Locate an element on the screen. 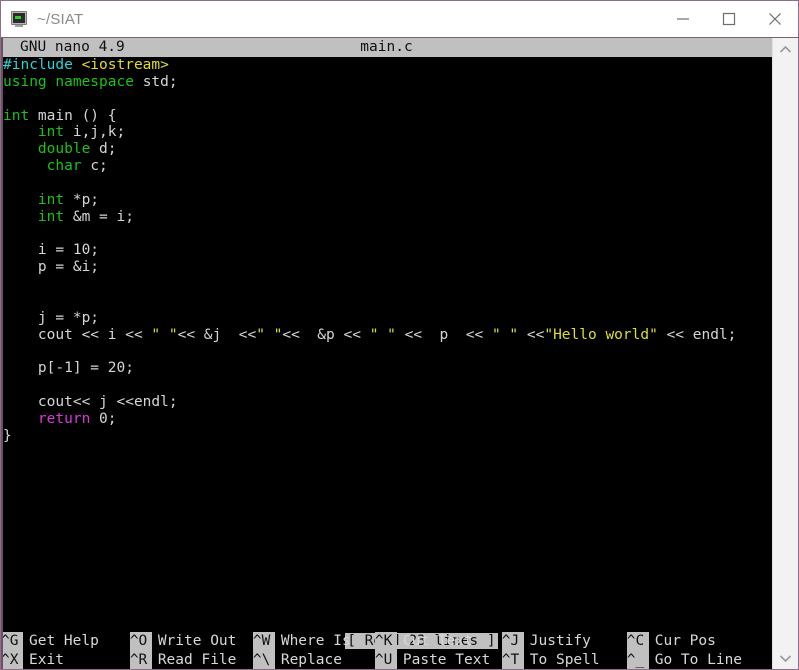 Image resolution: width=799 pixels, height=670 pixels. shortcut-go-to-line: ^_ Go To Line is located at coordinates (699, 659).